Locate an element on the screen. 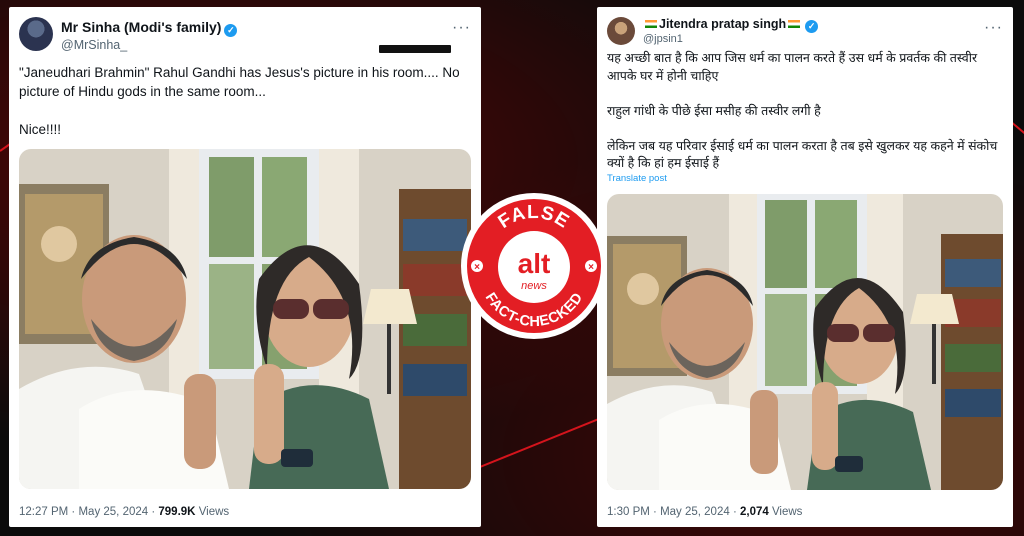 This screenshot has width=1024, height=536. logo-sub-text: news is located at coordinates (534, 286).